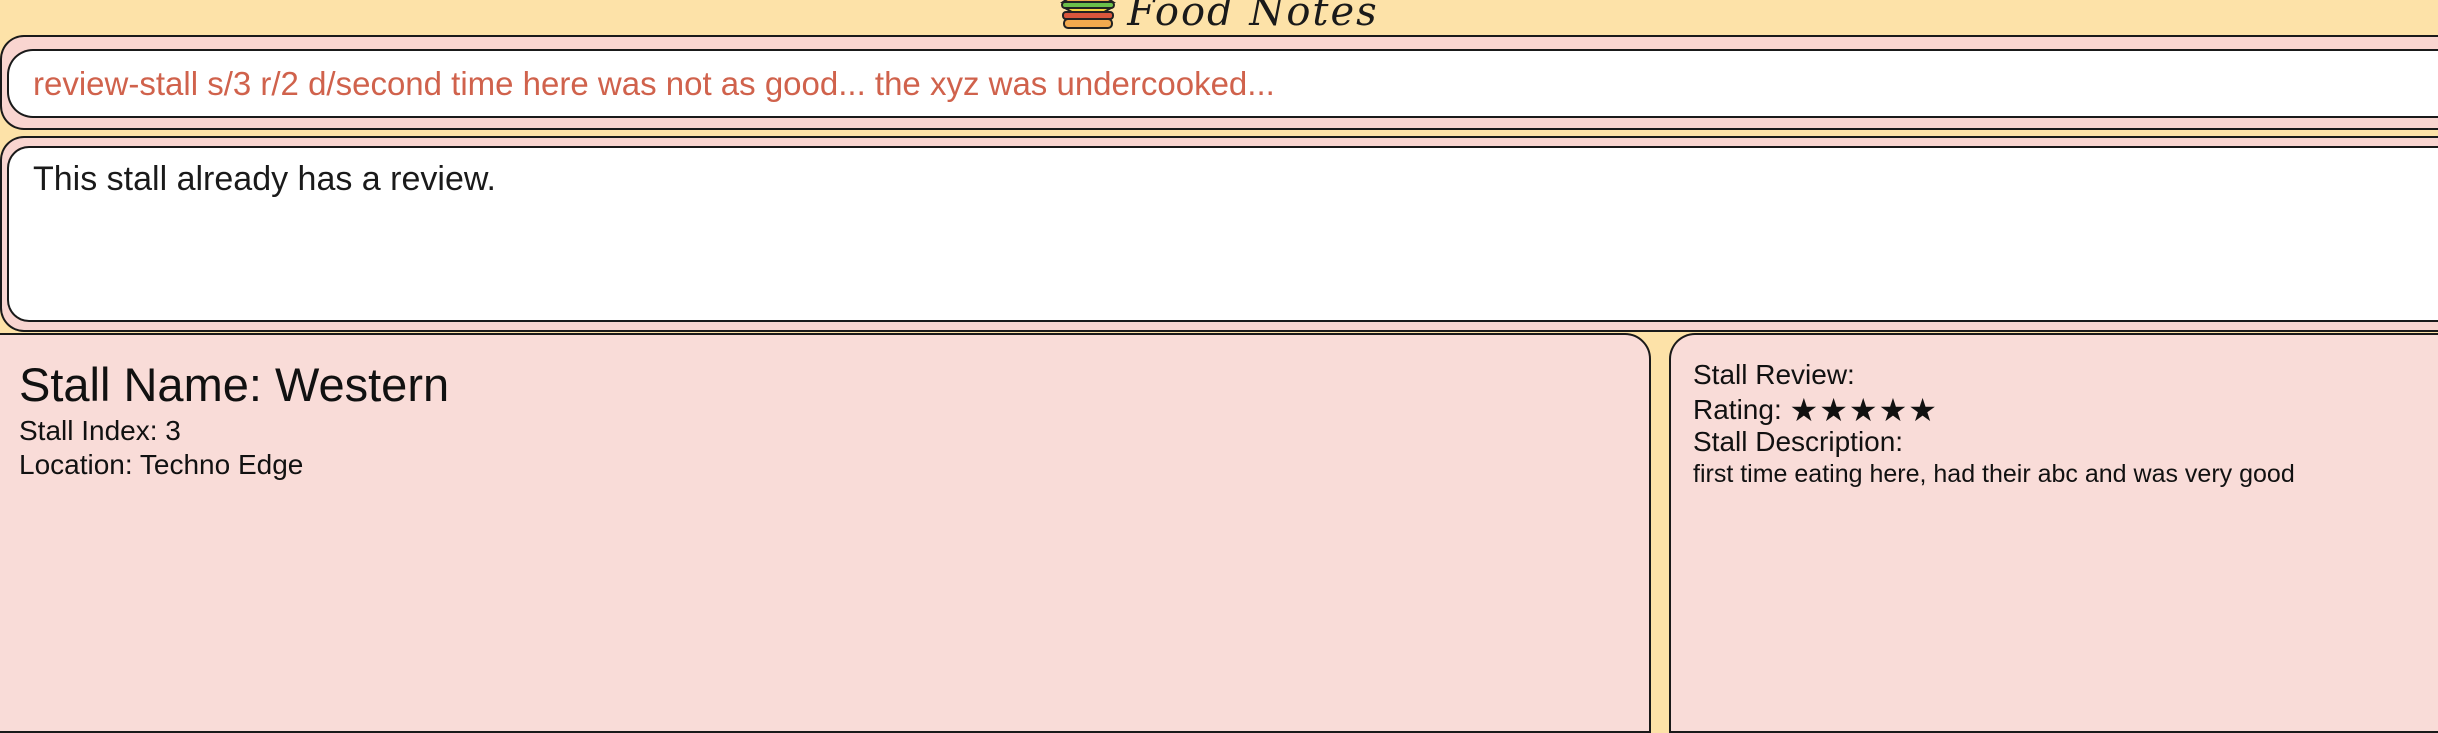  What do you see at coordinates (1253, 17) in the screenshot?
I see `app-title: Food Notes` at bounding box center [1253, 17].